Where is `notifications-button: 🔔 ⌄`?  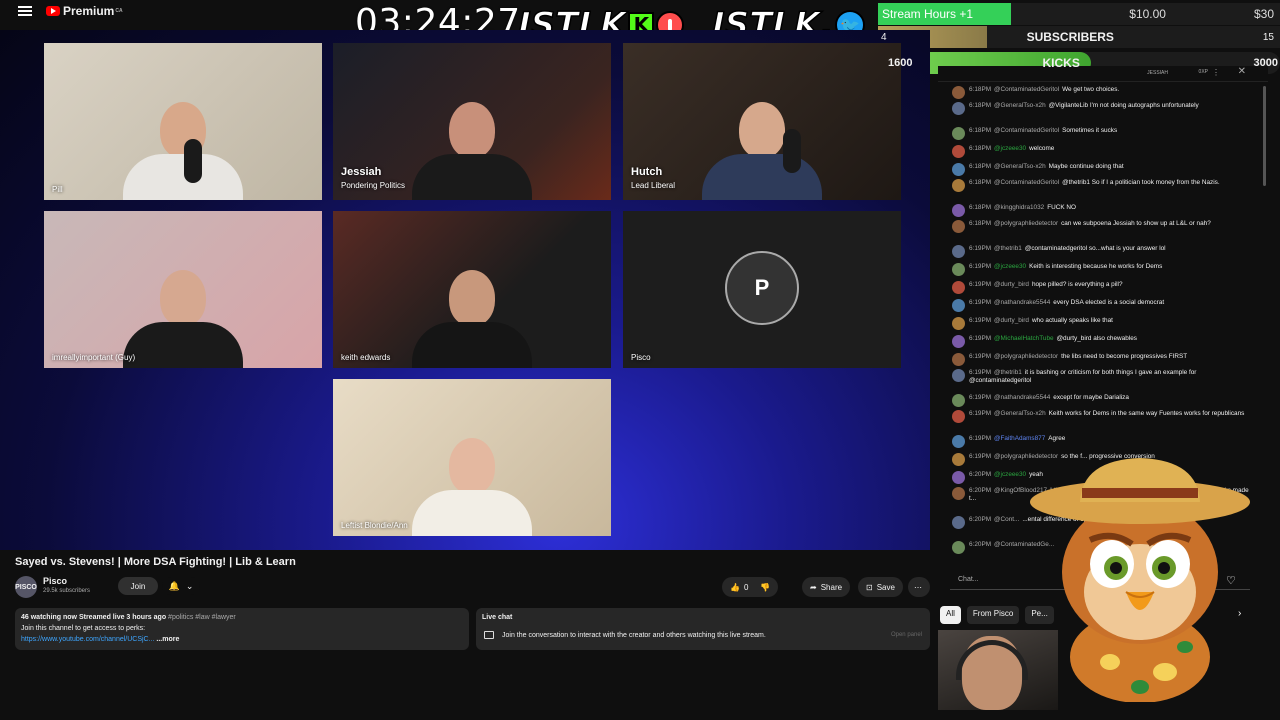 notifications-button: 🔔 ⌄ is located at coordinates (181, 586).